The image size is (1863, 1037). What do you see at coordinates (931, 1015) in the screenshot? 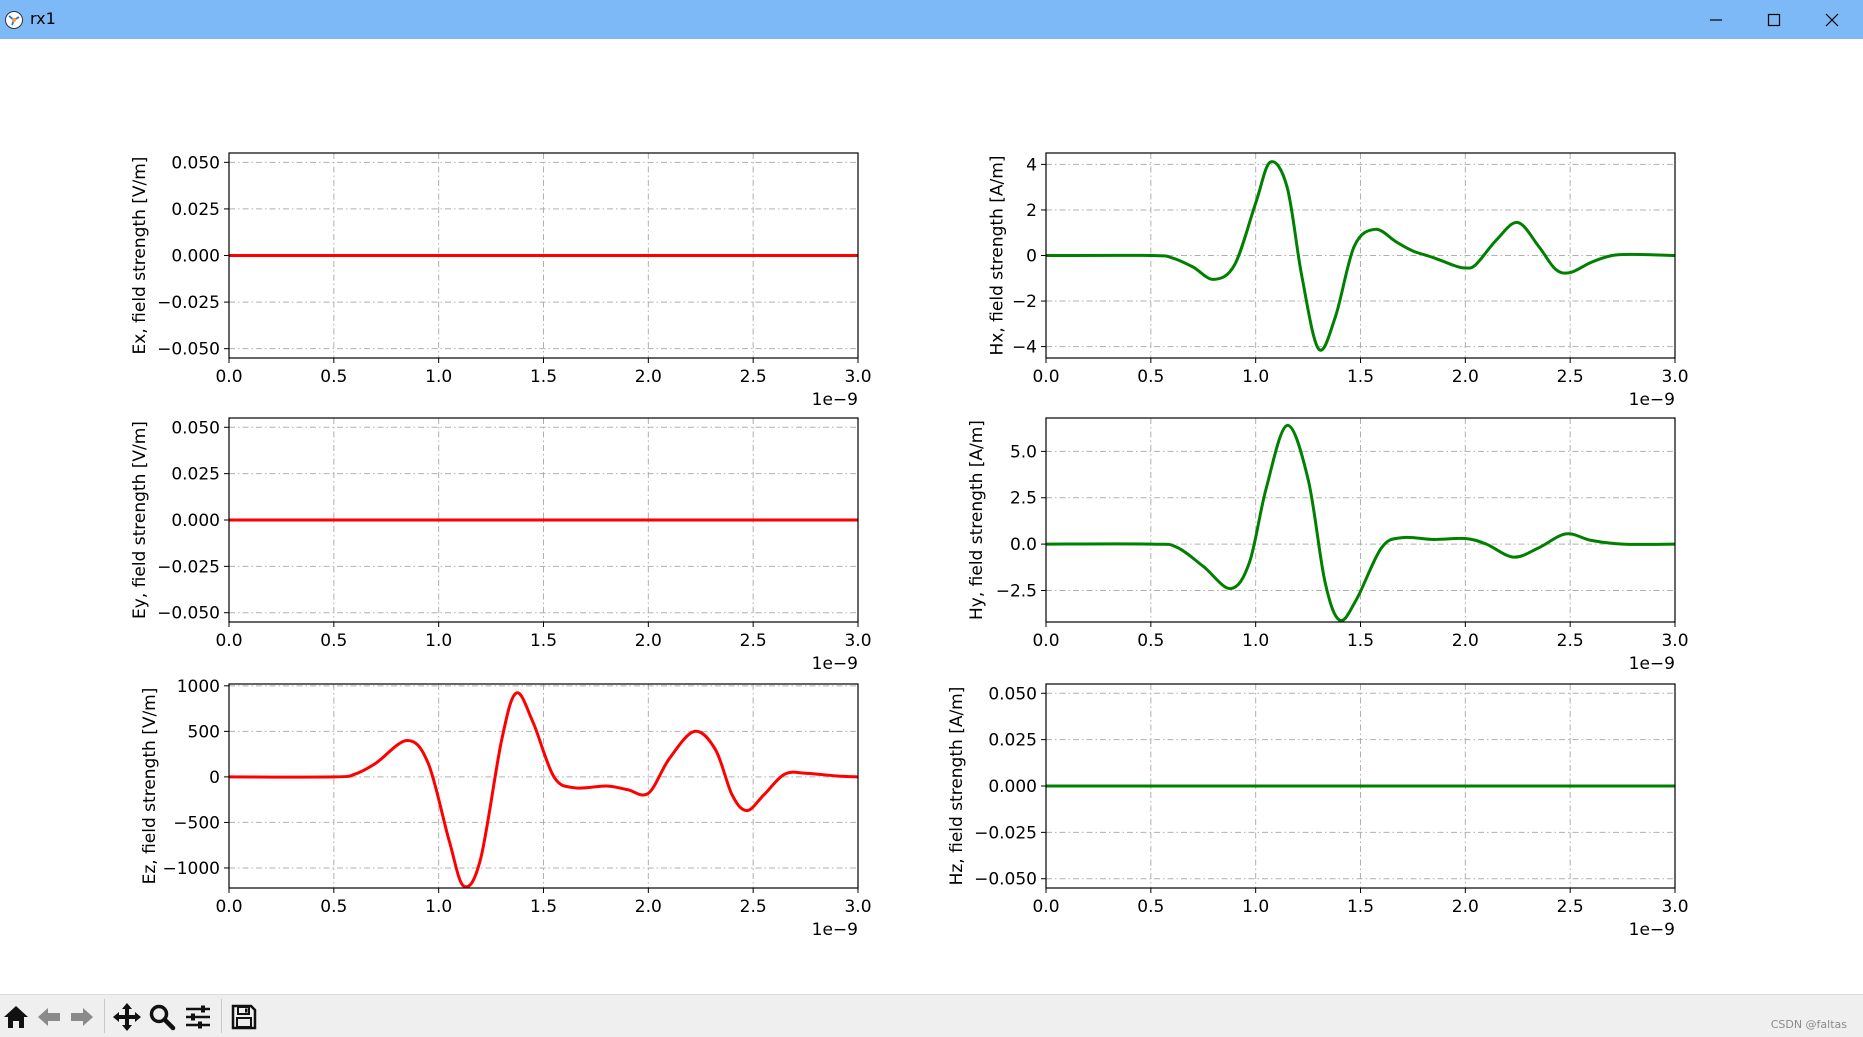
I see `navigation-toolbar: CSDN @faltas` at bounding box center [931, 1015].